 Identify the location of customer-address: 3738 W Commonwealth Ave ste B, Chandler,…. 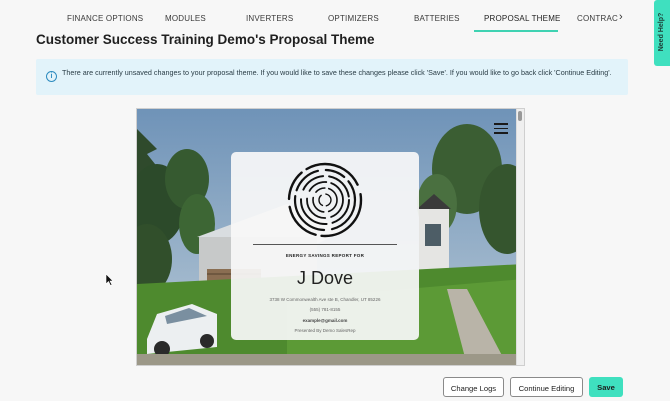
(325, 299).